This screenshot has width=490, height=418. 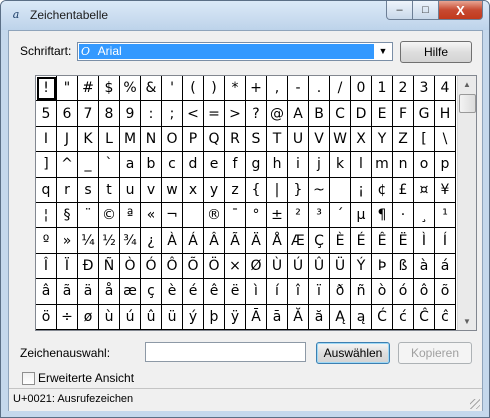 What do you see at coordinates (445, 317) in the screenshot?
I see `character-cell: ĉ` at bounding box center [445, 317].